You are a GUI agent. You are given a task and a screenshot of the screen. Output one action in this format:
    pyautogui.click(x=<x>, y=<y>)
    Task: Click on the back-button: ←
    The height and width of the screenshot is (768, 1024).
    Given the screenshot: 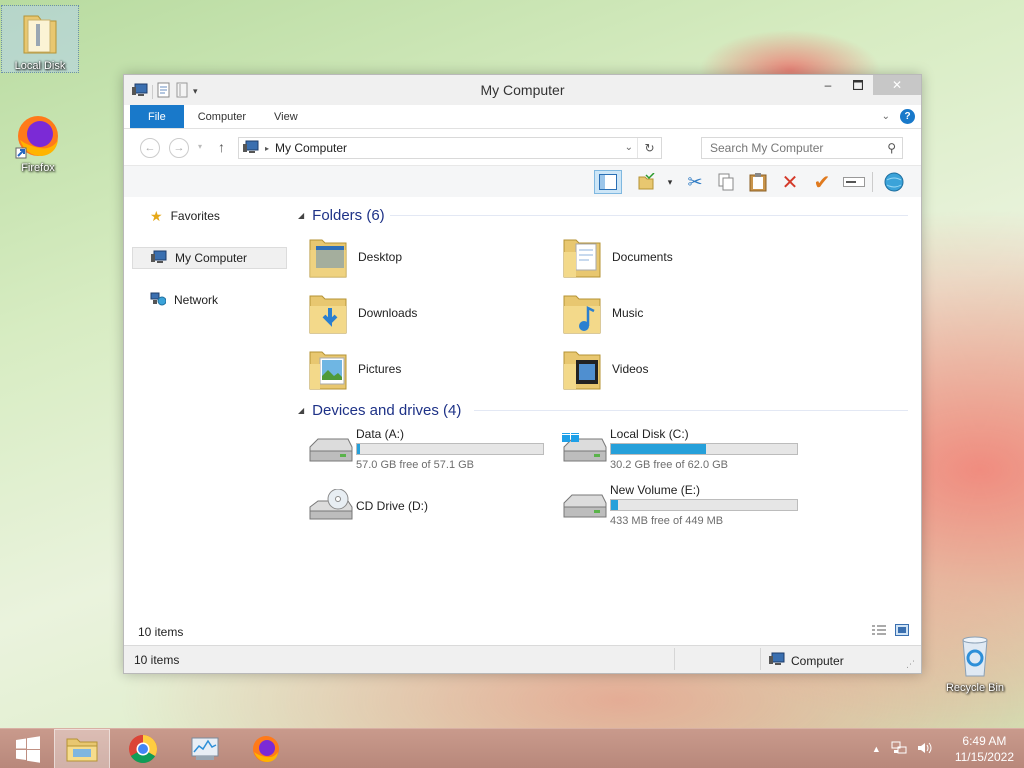 What is the action you would take?
    pyautogui.click(x=150, y=148)
    